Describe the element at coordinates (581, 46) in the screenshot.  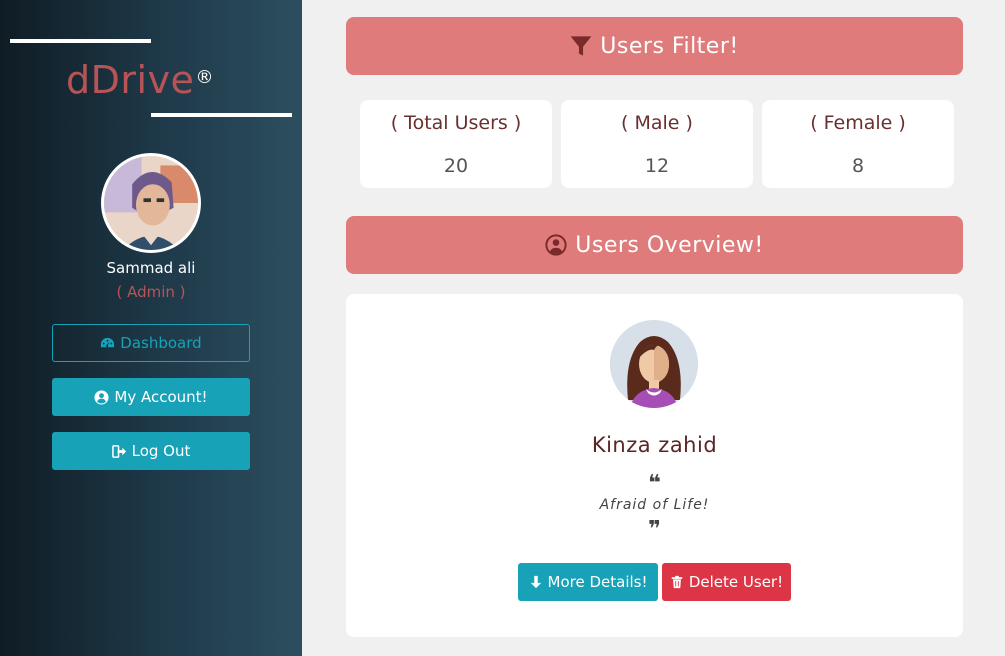
I see `filter-icon` at that location.